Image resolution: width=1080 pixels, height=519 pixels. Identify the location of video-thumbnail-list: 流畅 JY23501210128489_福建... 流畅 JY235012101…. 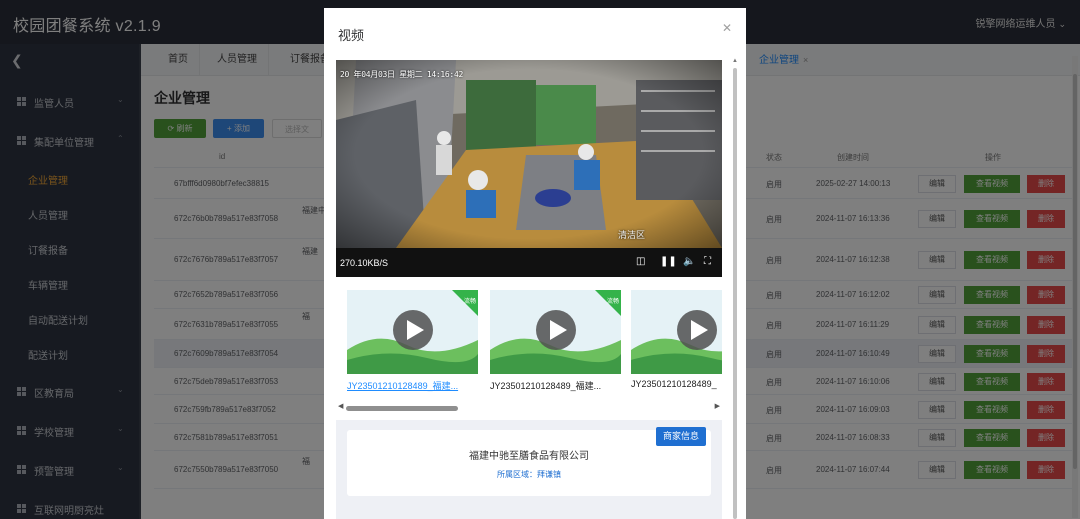
(529, 348).